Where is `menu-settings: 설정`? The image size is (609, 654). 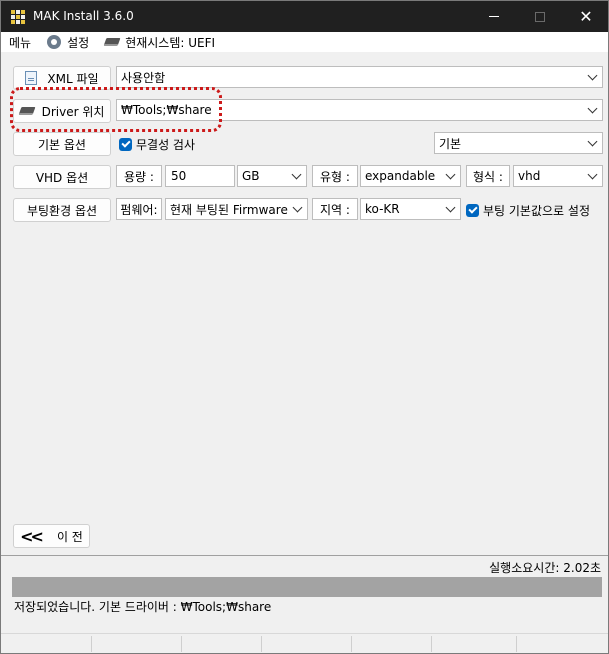 menu-settings: 설정 is located at coordinates (68, 42).